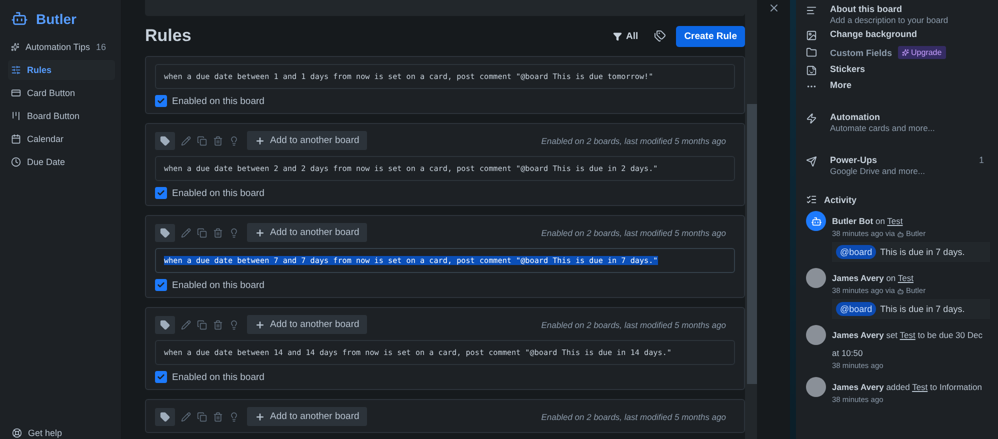 Image resolution: width=998 pixels, height=439 pixels. What do you see at coordinates (922, 52) in the screenshot?
I see `upgrade-badge: Upgrade` at bounding box center [922, 52].